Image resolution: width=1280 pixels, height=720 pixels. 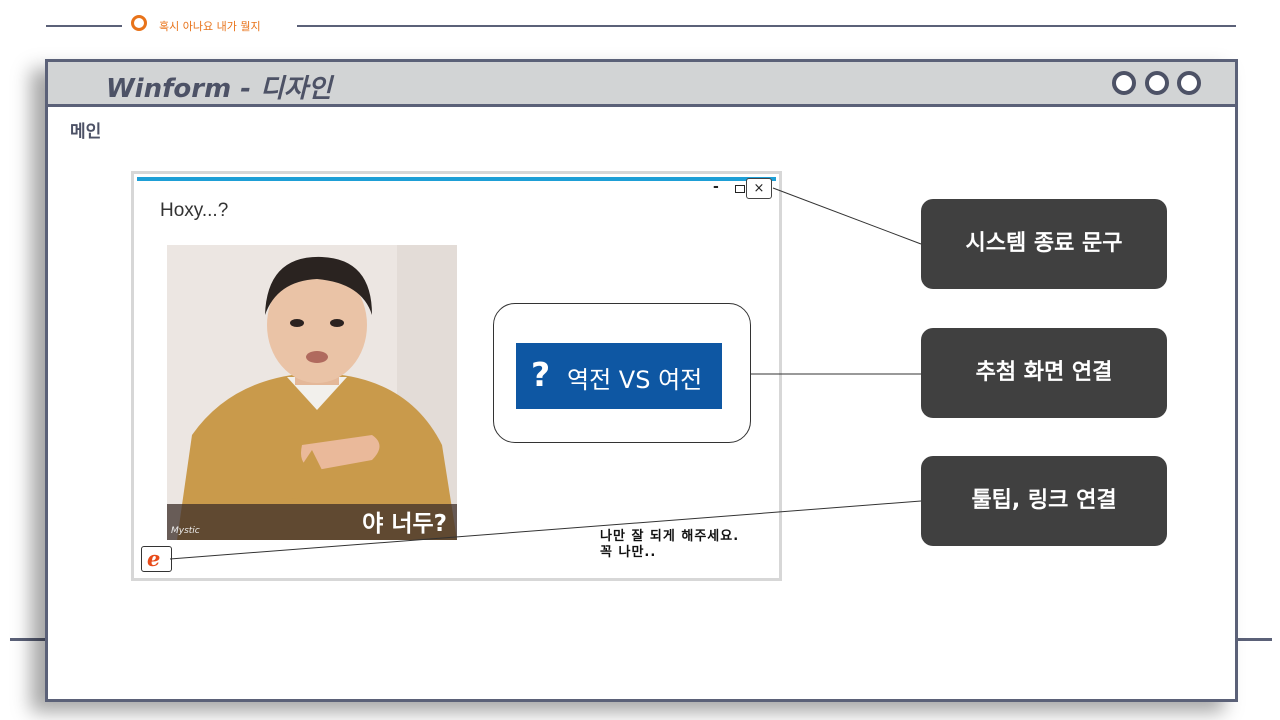 I want to click on meme-photo: 야 너두? Mystic, so click(x=312, y=392).